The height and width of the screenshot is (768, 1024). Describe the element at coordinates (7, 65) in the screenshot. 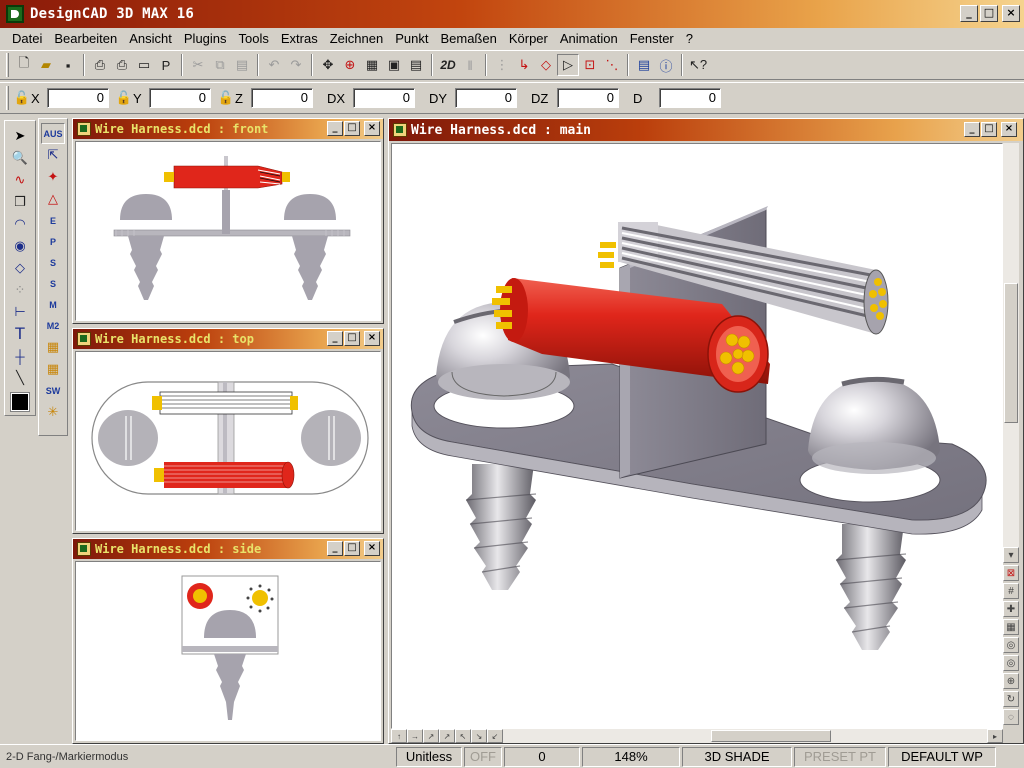

I see `toolbar-grip` at that location.